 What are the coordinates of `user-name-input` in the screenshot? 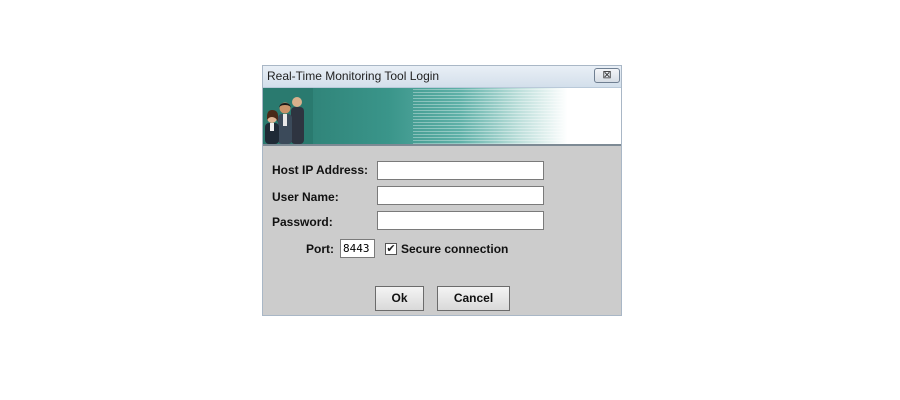 It's located at (460, 195).